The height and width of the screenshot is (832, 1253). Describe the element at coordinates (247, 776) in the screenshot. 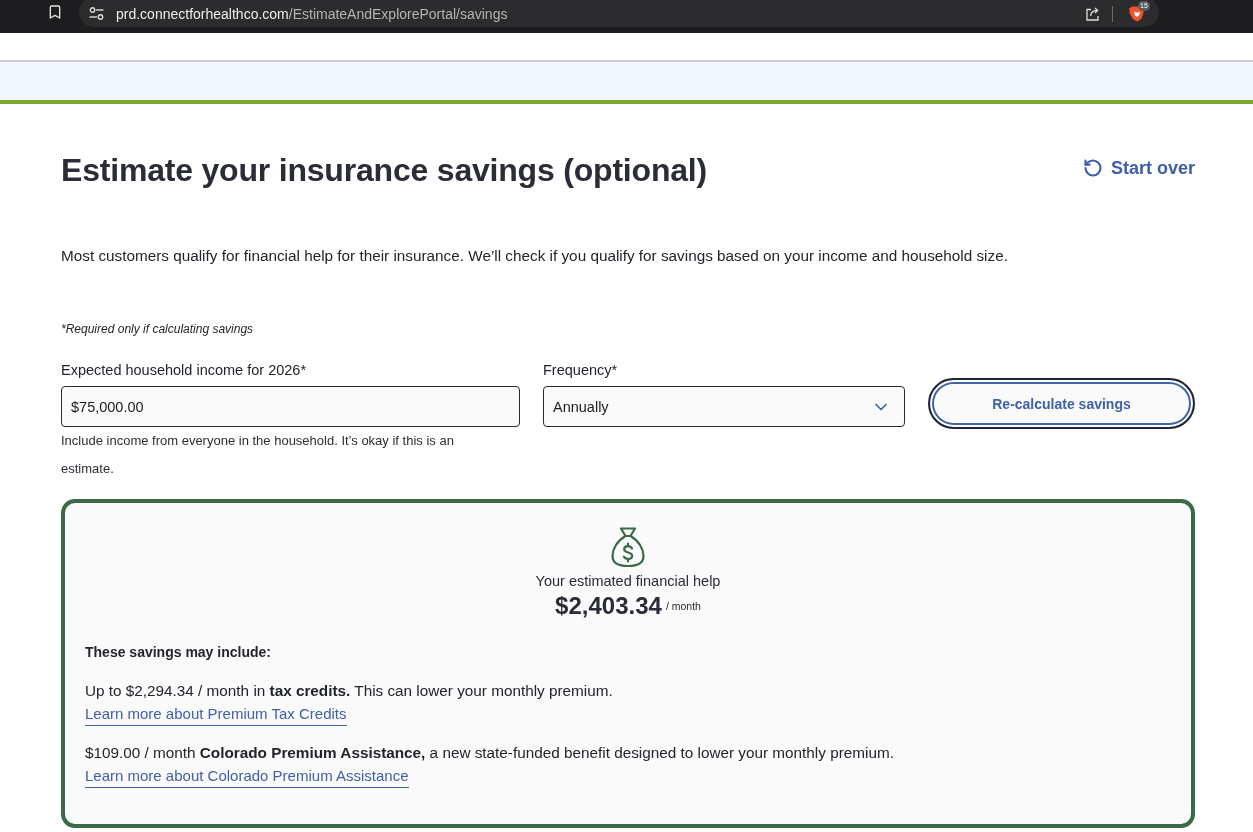

I see `learn-more-link: Learn more about Colorado Premium Assistance` at that location.